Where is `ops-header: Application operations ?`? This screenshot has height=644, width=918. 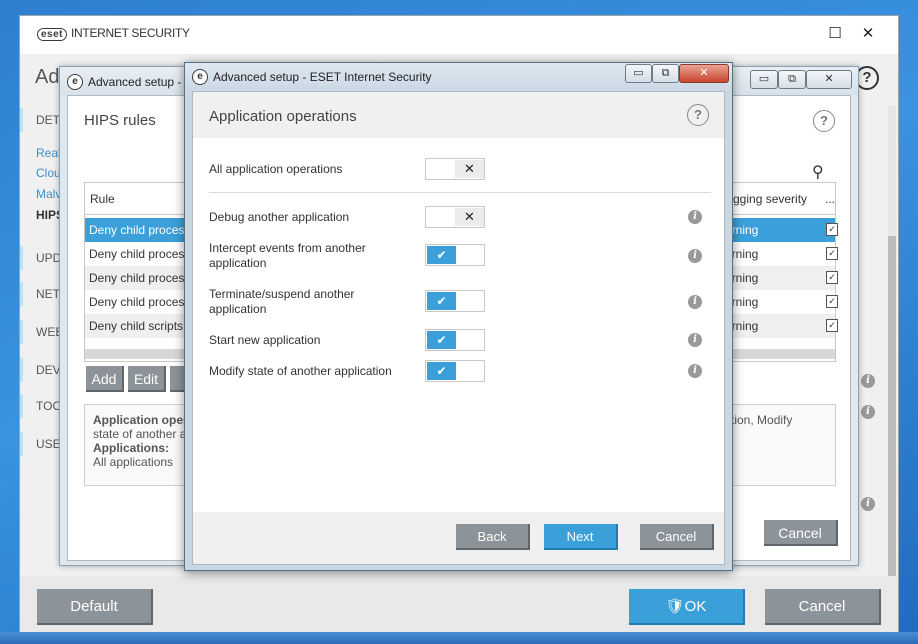
ops-header: Application operations ? is located at coordinates (458, 115).